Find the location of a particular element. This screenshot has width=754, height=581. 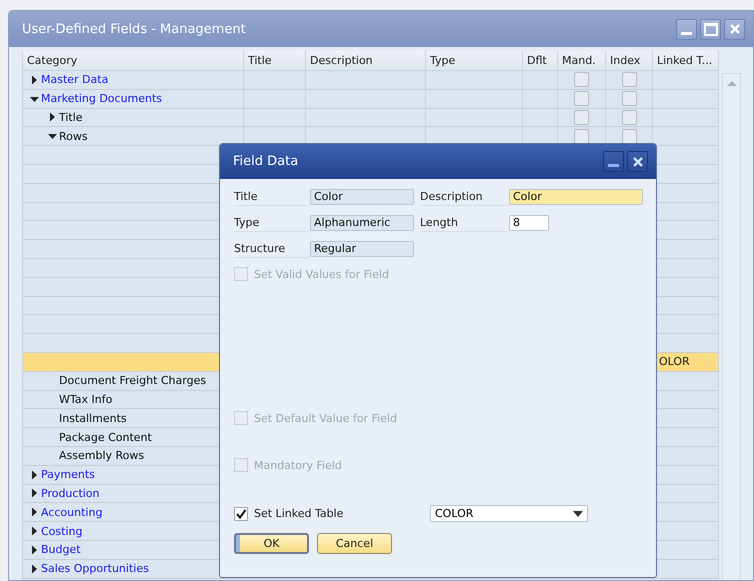

category-text: Master Data is located at coordinates (74, 79).